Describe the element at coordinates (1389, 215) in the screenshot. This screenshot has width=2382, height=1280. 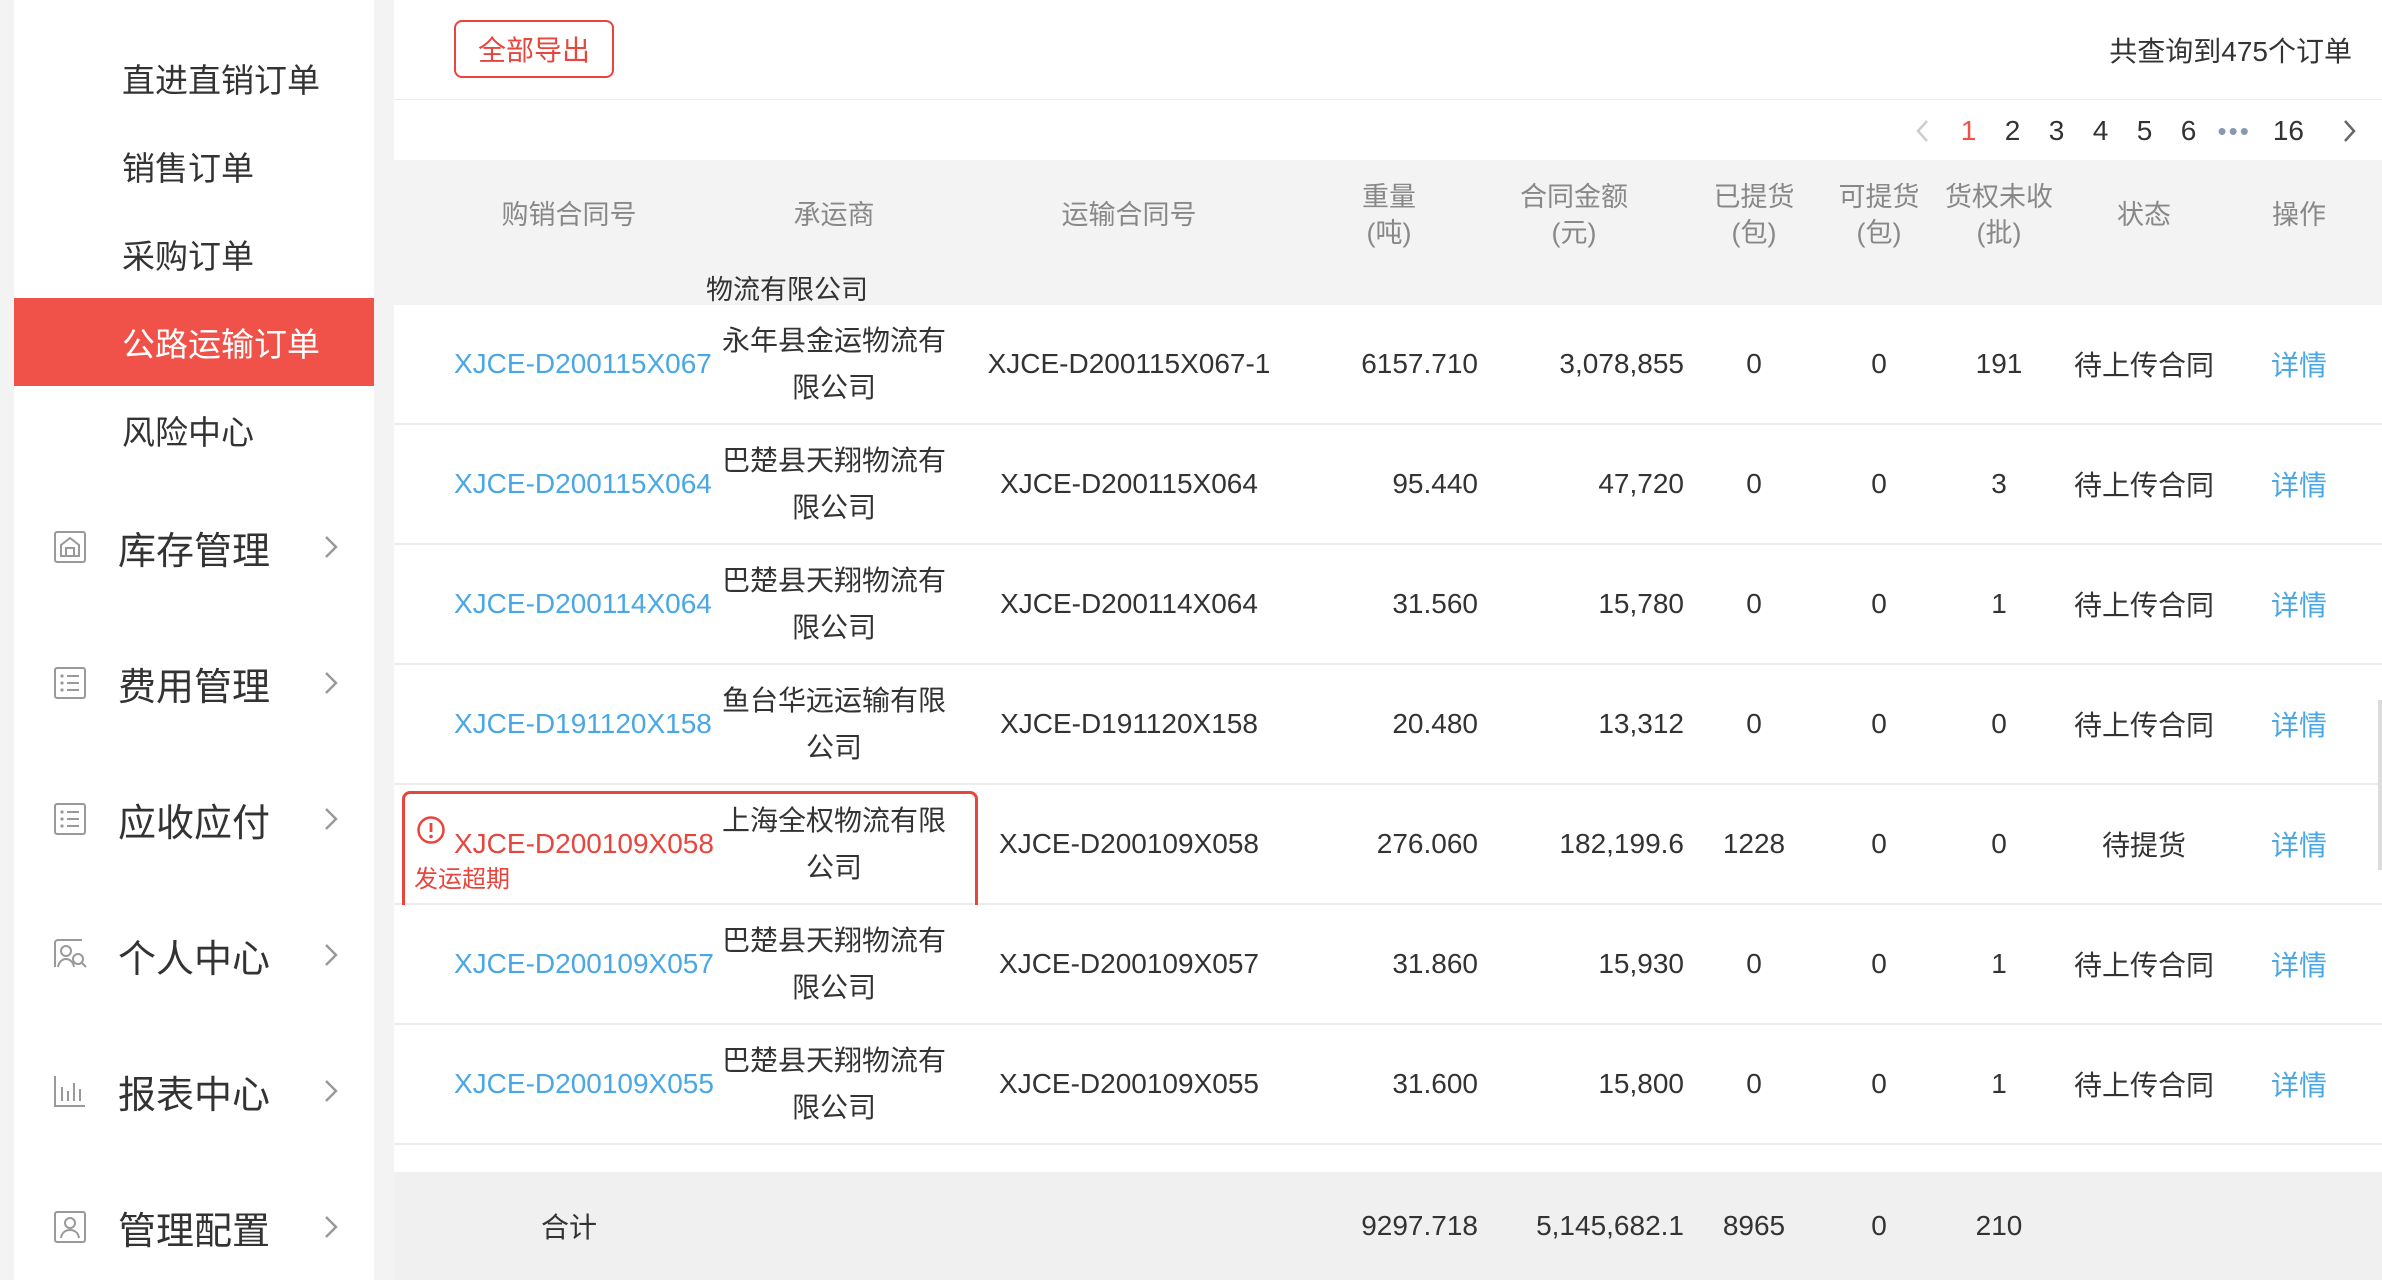
I see `column-header-weight: 重量 (吨)` at that location.